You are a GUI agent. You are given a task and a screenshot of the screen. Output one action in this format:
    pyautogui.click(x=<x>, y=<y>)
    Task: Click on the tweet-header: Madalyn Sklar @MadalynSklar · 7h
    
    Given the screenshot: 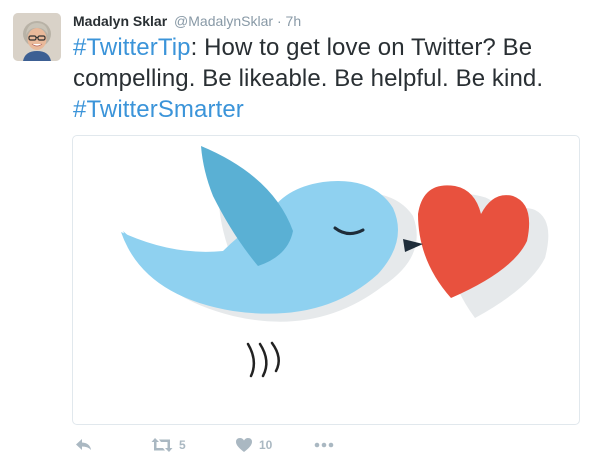 What is the action you would take?
    pyautogui.click(x=187, y=21)
    